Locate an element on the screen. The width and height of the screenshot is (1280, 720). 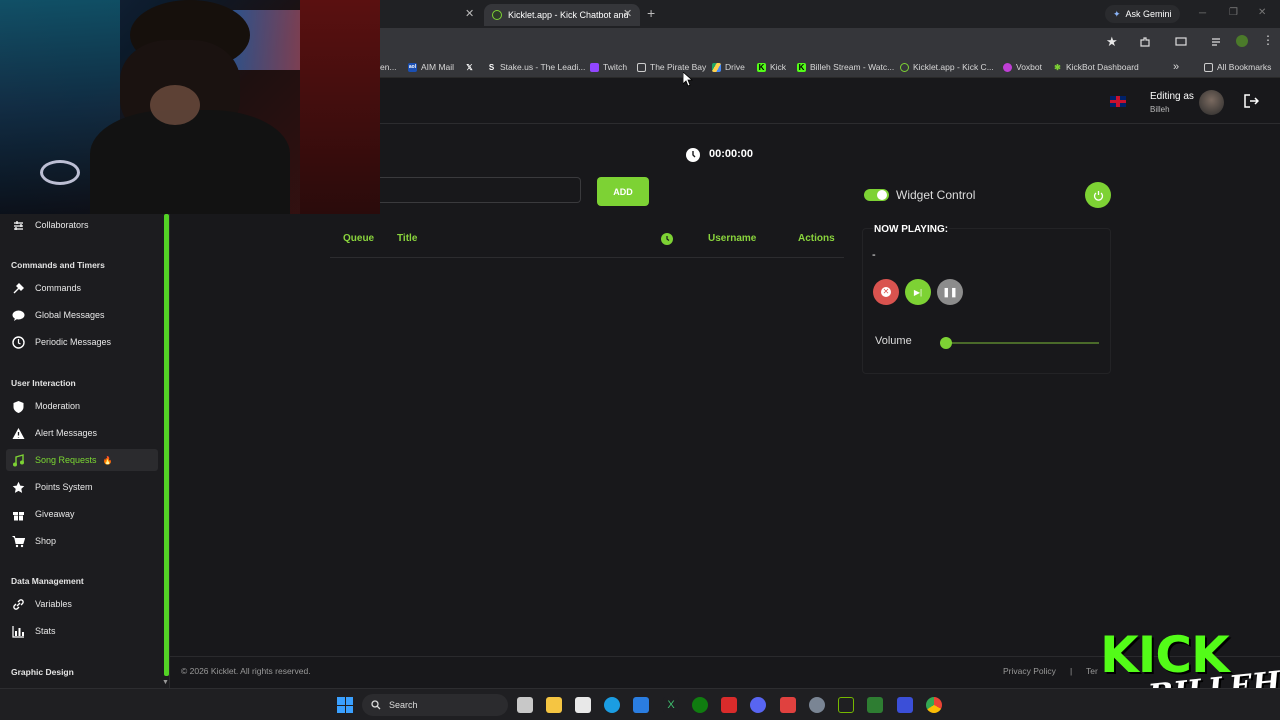
song-url-input is located at coordinates (480, 190).